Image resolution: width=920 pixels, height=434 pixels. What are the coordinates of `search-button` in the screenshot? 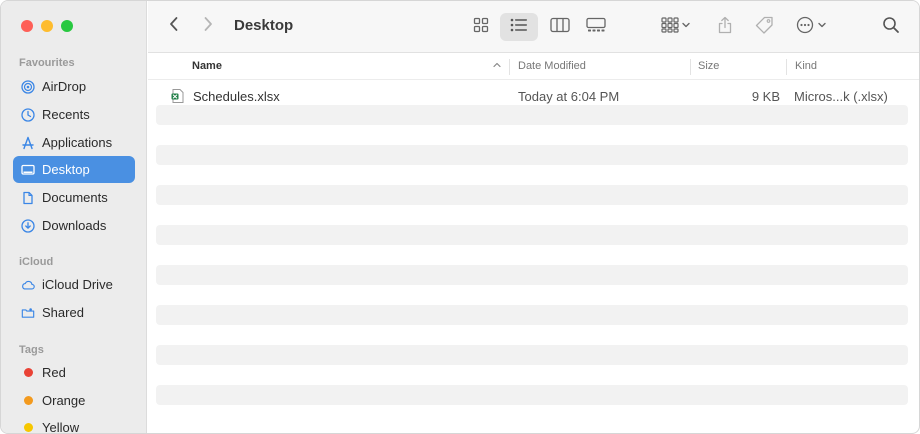 It's located at (891, 27).